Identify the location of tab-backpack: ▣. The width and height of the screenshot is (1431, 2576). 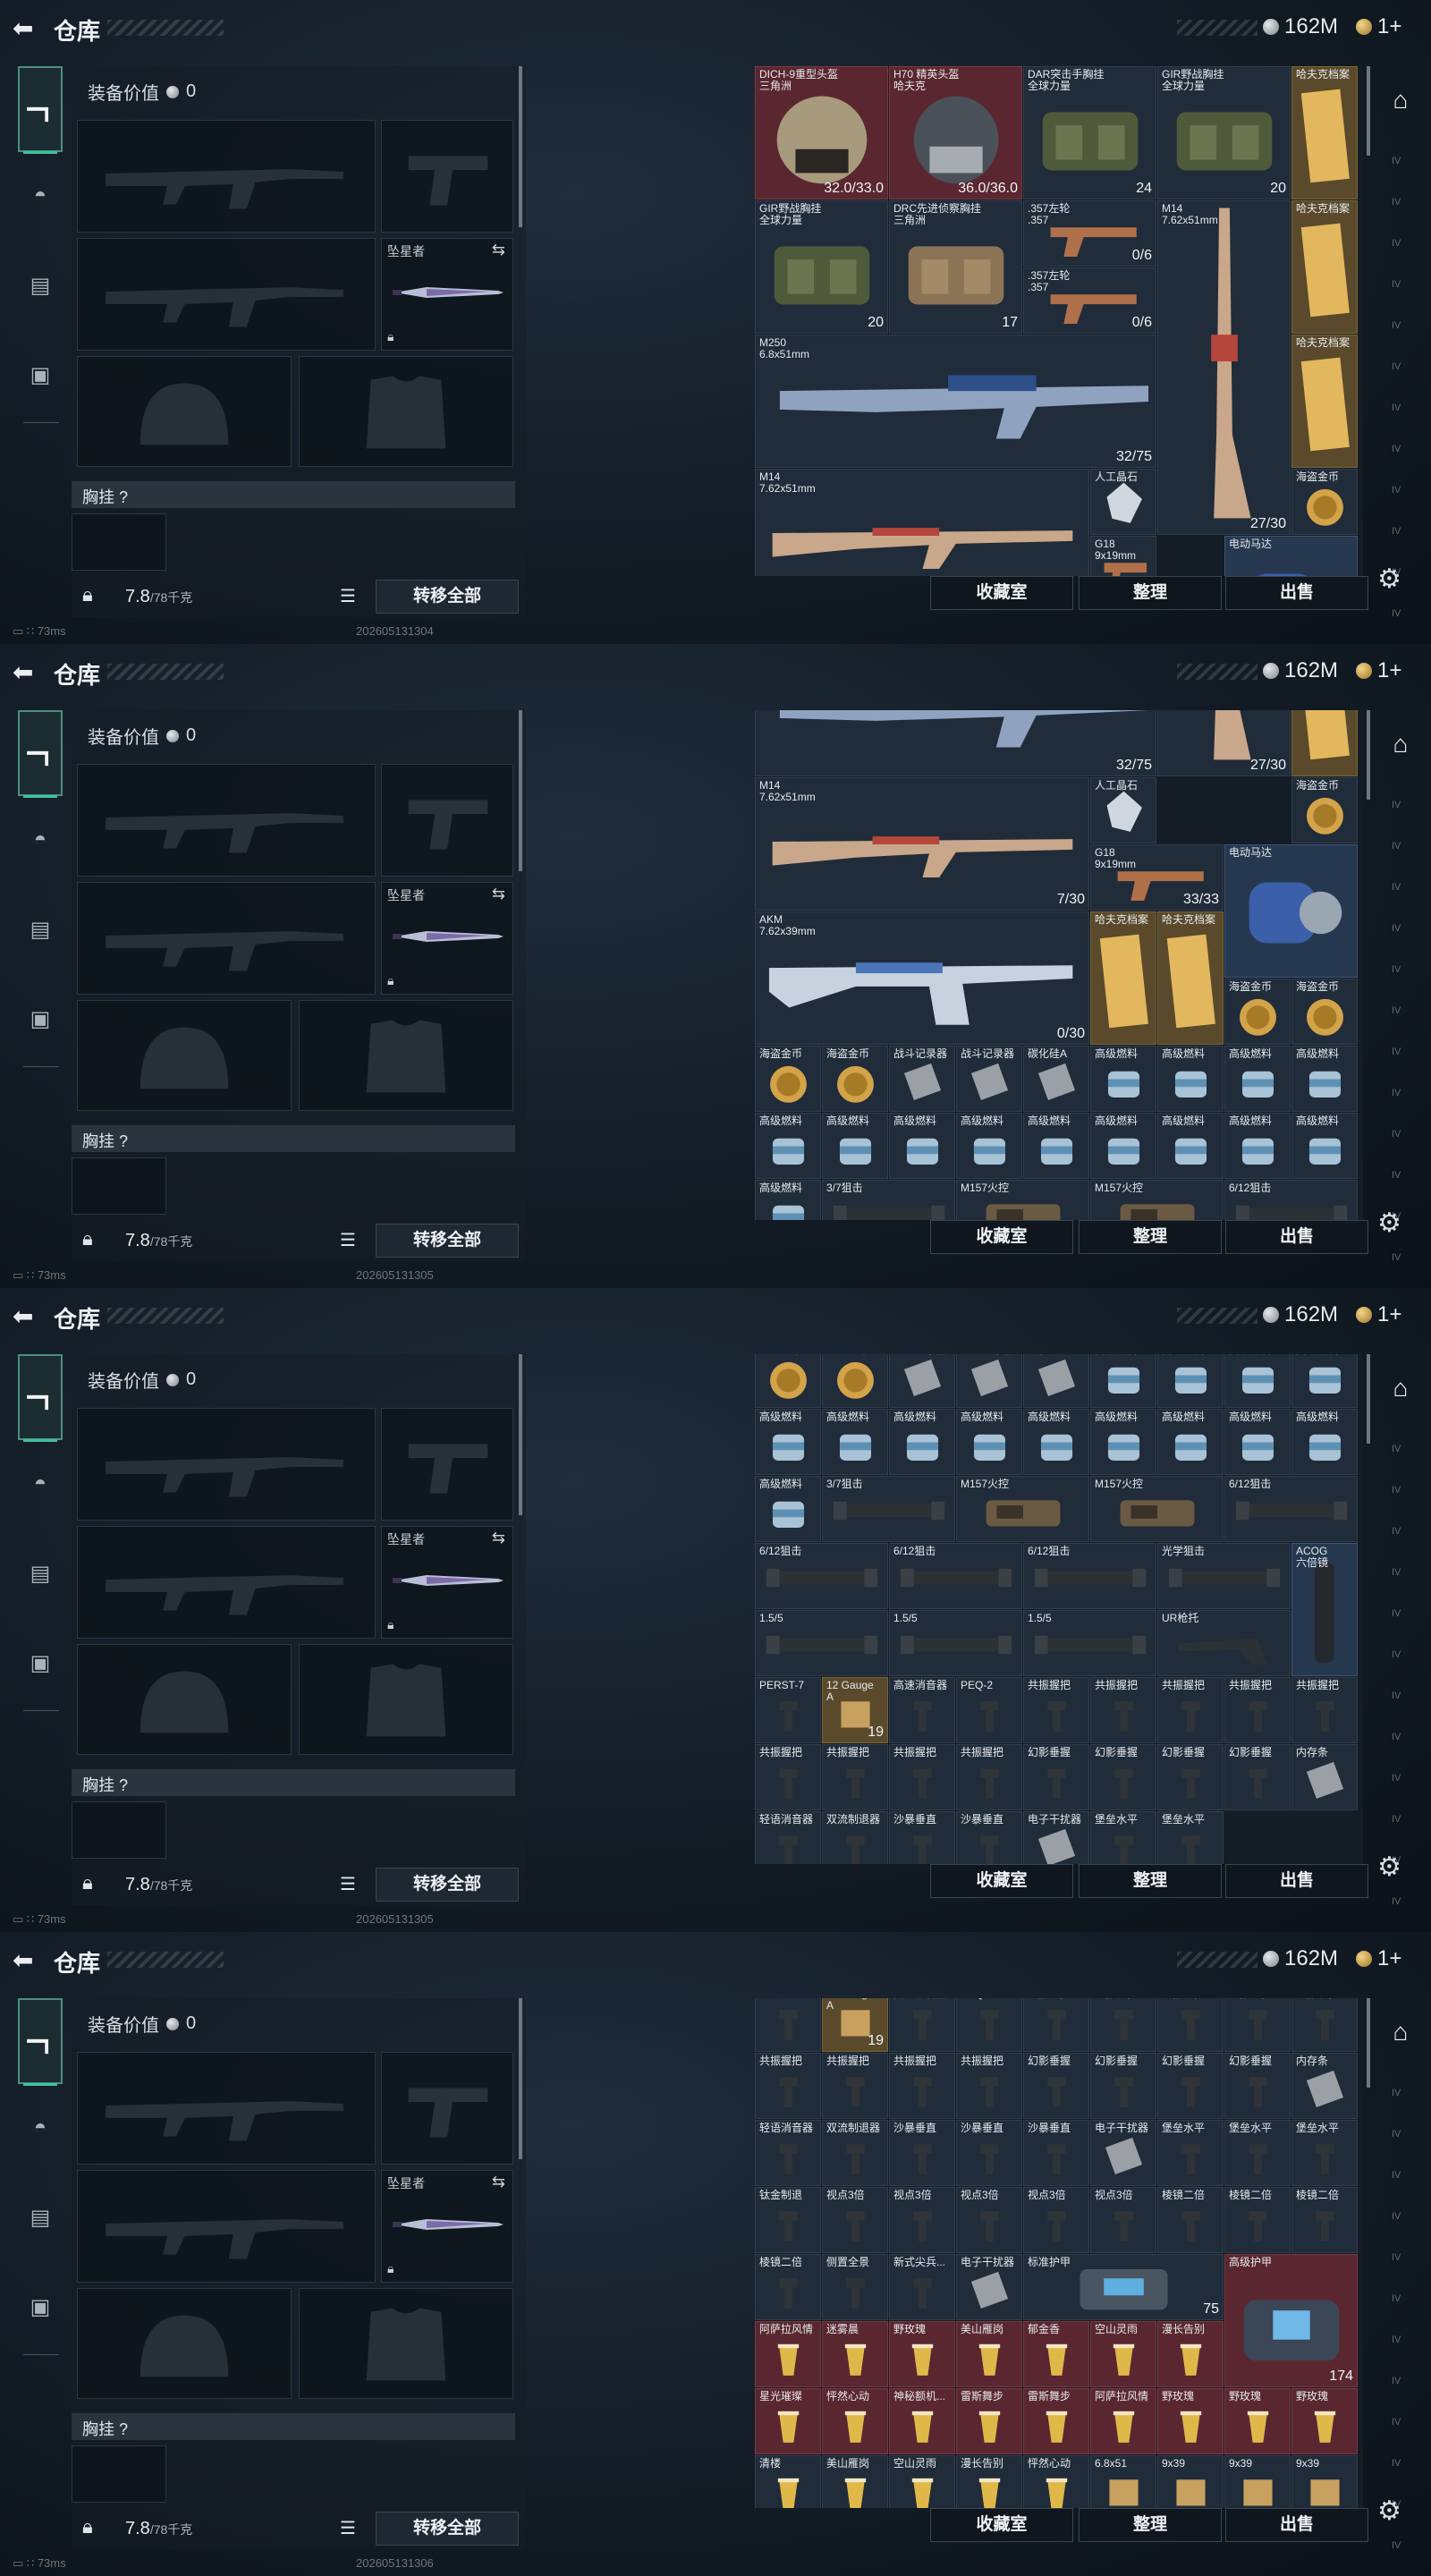
(41, 2306).